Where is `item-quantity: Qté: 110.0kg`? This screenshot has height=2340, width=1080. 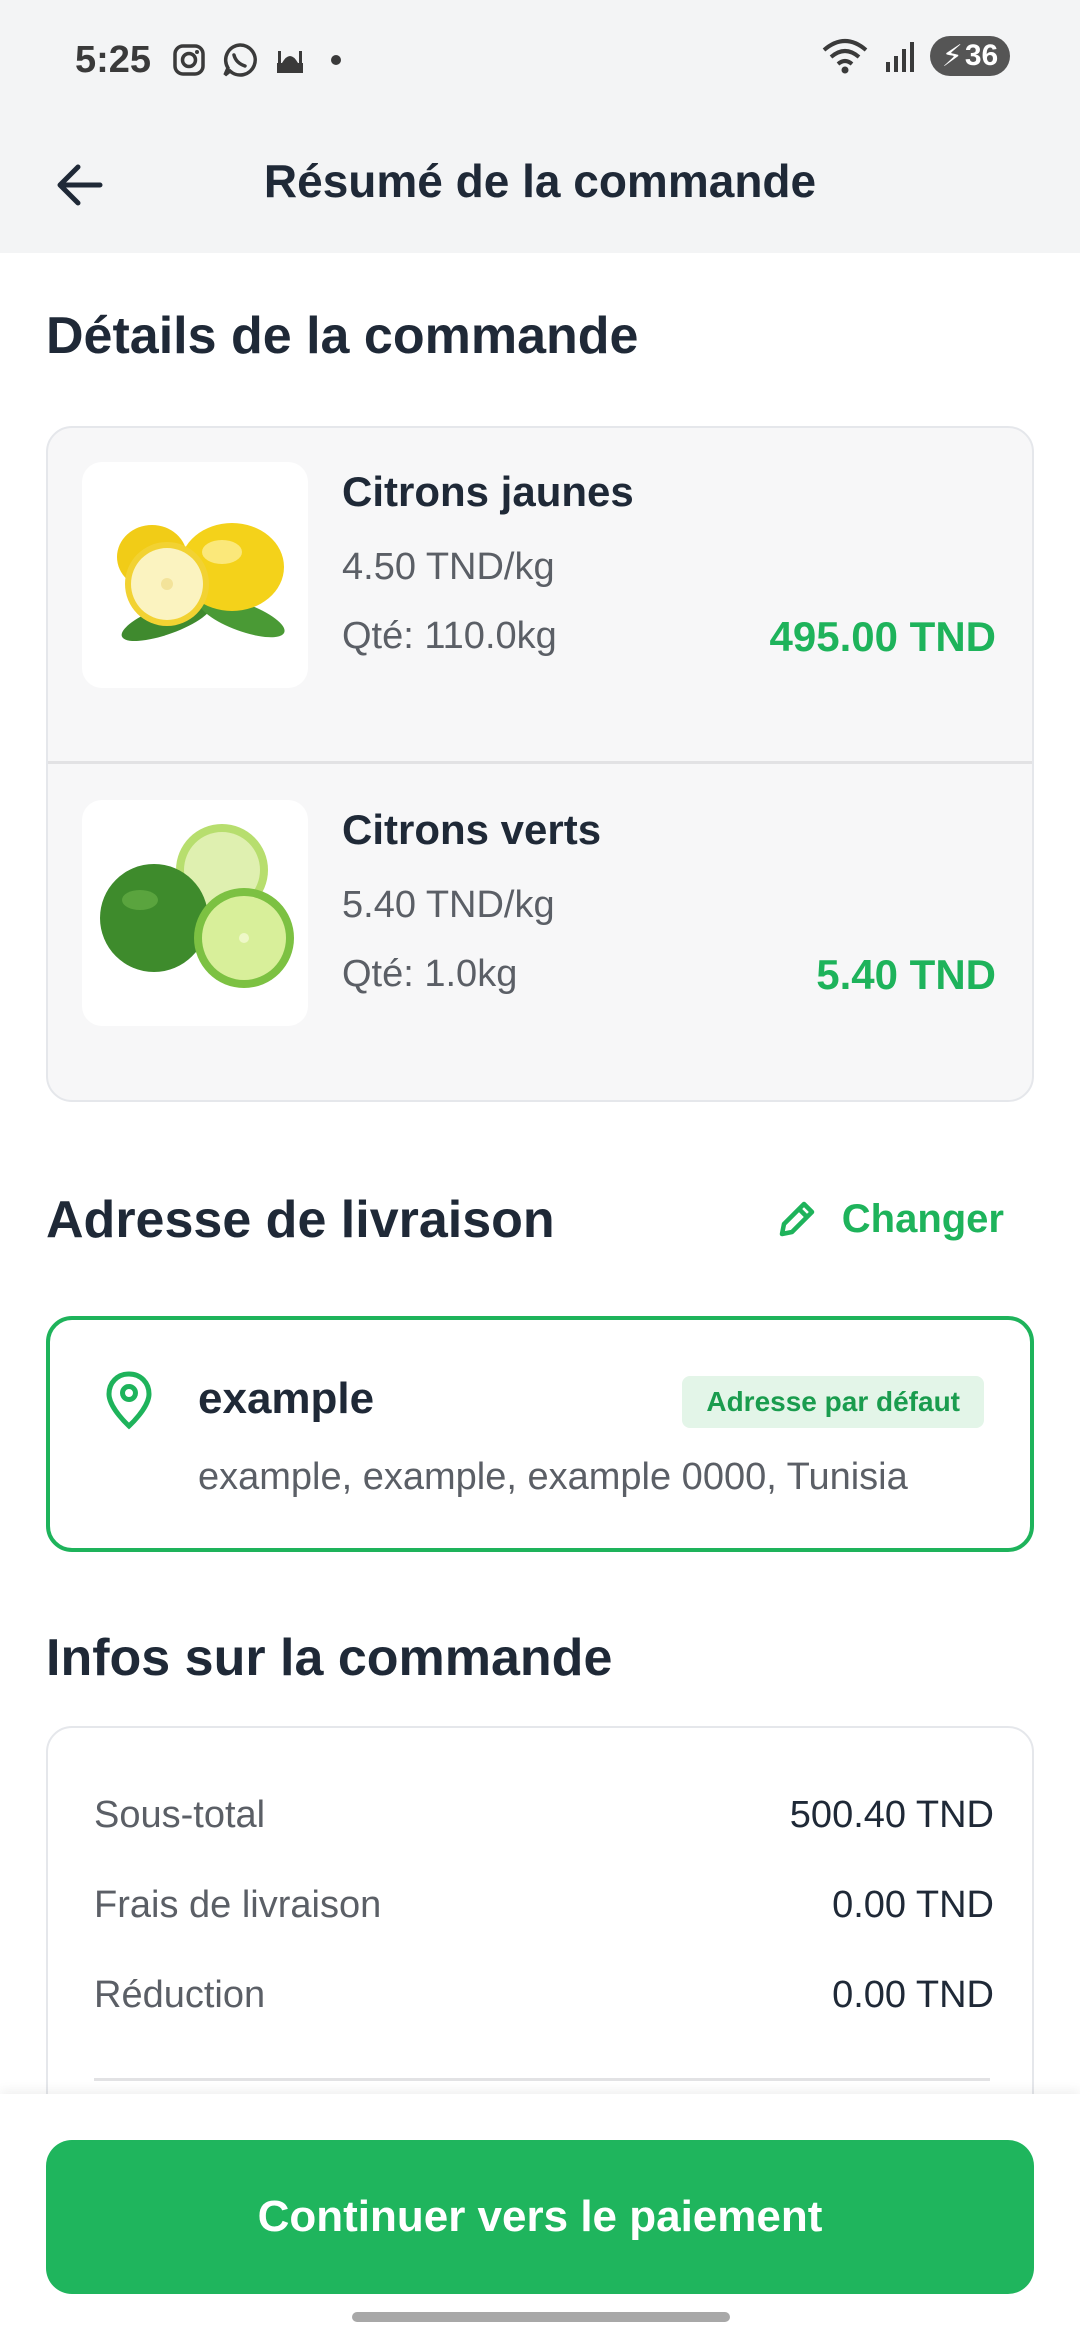
item-quantity: Qté: 110.0kg is located at coordinates (449, 636).